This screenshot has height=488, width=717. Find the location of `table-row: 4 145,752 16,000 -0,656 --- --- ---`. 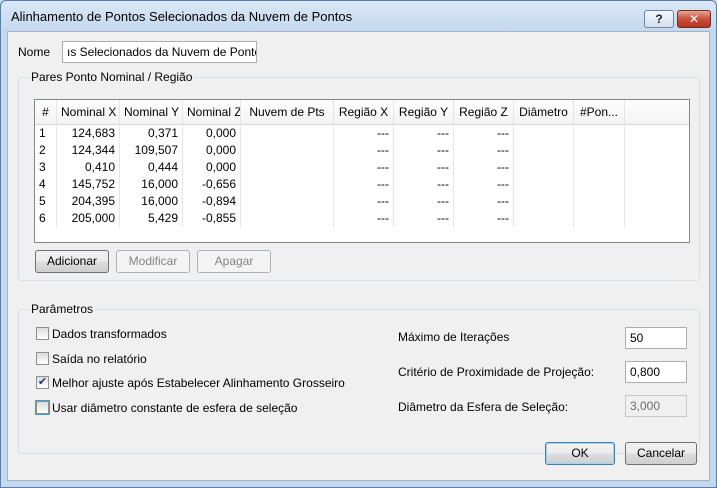

table-row: 4 145,752 16,000 -0,656 --- --- --- is located at coordinates (362, 184).